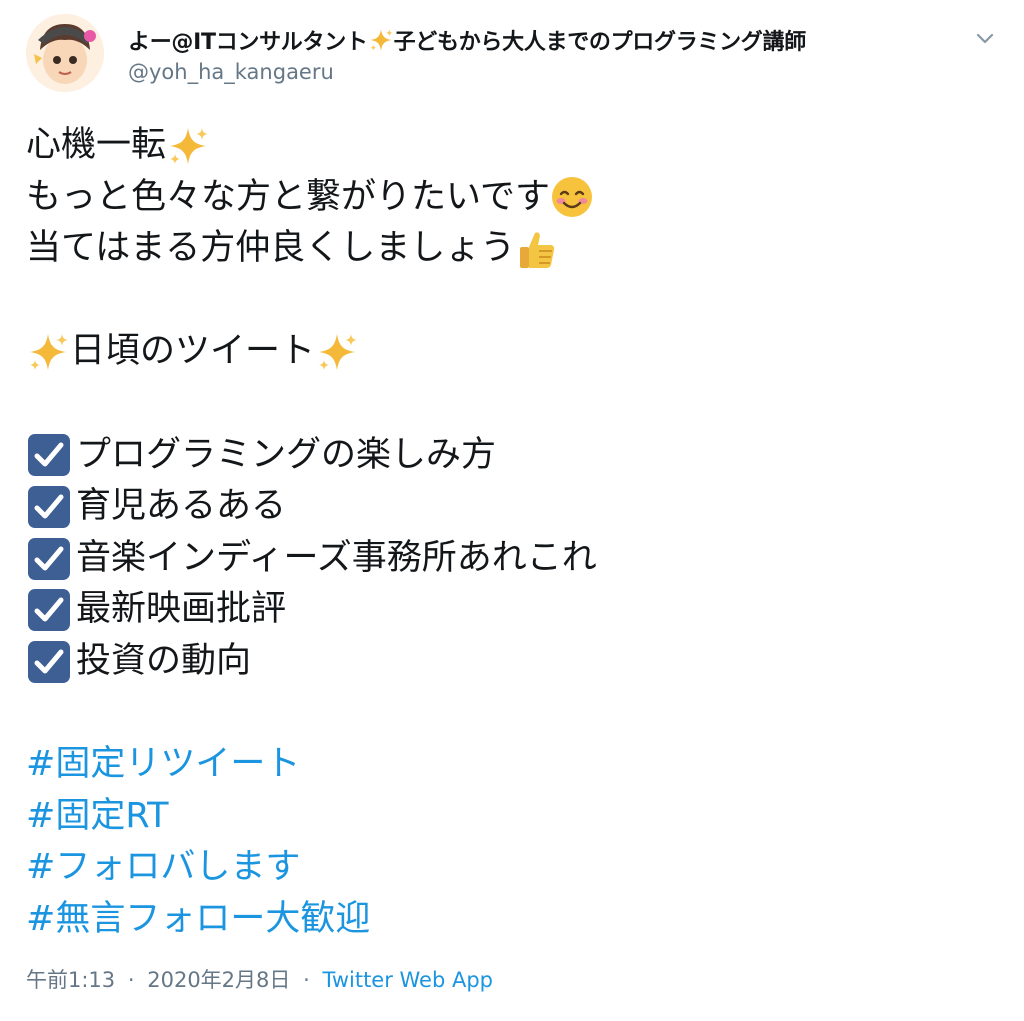  I want to click on smiling-face-icon, so click(572, 197).